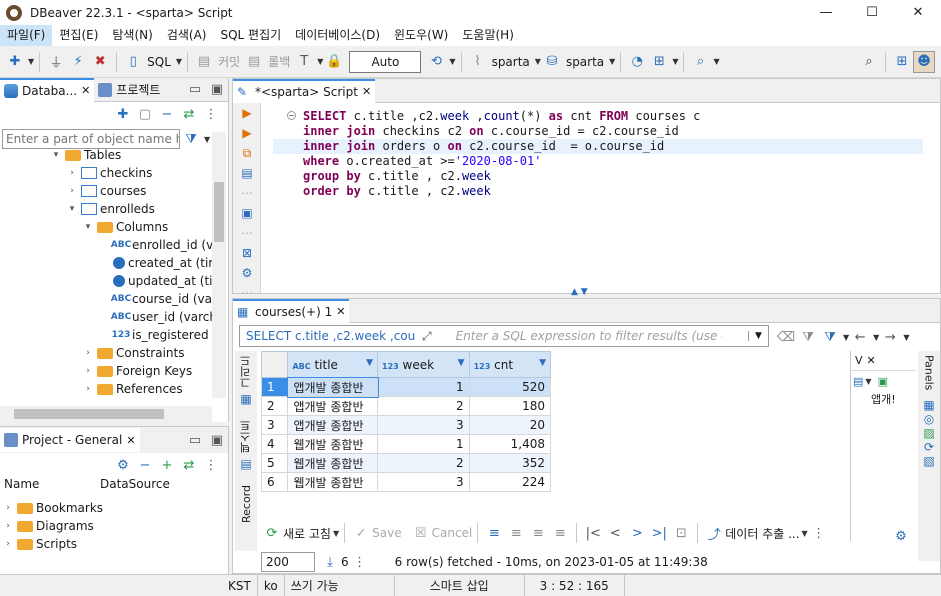 The height and width of the screenshot is (596, 941). What do you see at coordinates (246, 371) in the screenshot?
I see `tab-grid: 그리드` at bounding box center [246, 371].